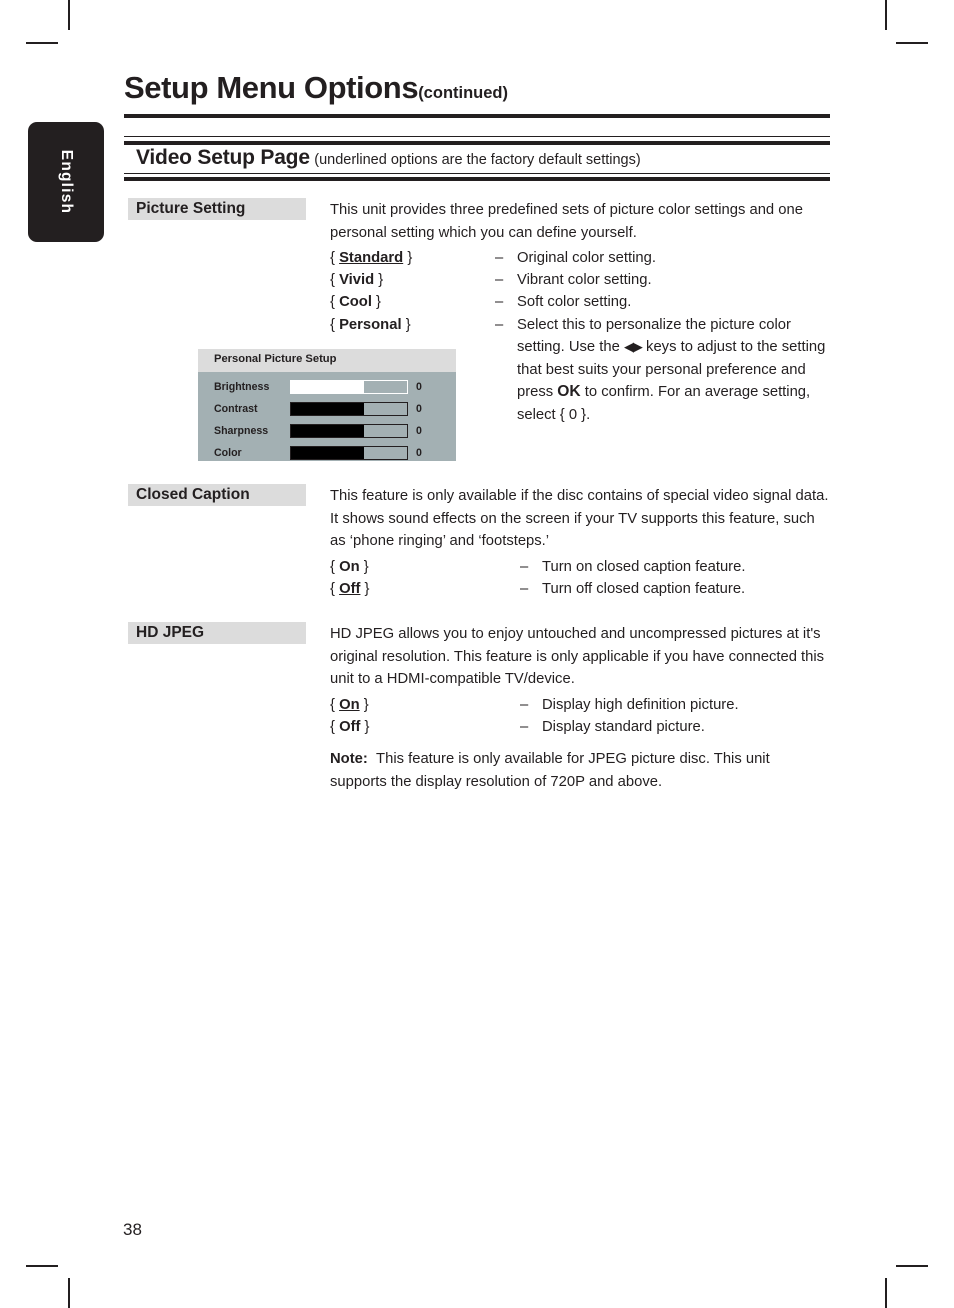 Image resolution: width=954 pixels, height=1308 pixels. What do you see at coordinates (912, 1266) in the screenshot?
I see `crop-mark-bottom-right-horizontal` at bounding box center [912, 1266].